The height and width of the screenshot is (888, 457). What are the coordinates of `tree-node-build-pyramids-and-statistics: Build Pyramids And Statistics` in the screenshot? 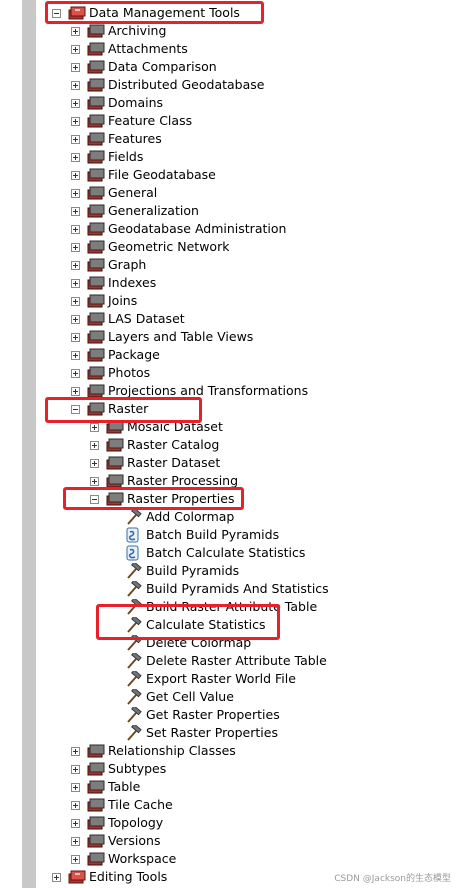 It's located at (226, 589).